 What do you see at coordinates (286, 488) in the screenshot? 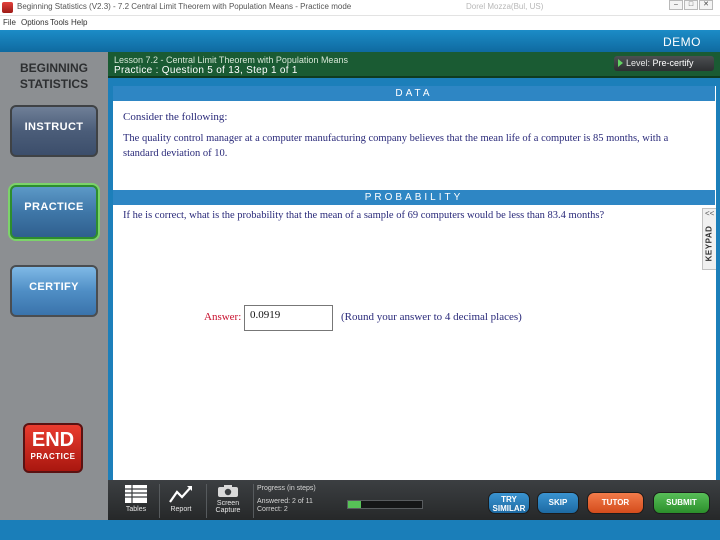
I see `progress-title: Progress (in steps)` at bounding box center [286, 488].